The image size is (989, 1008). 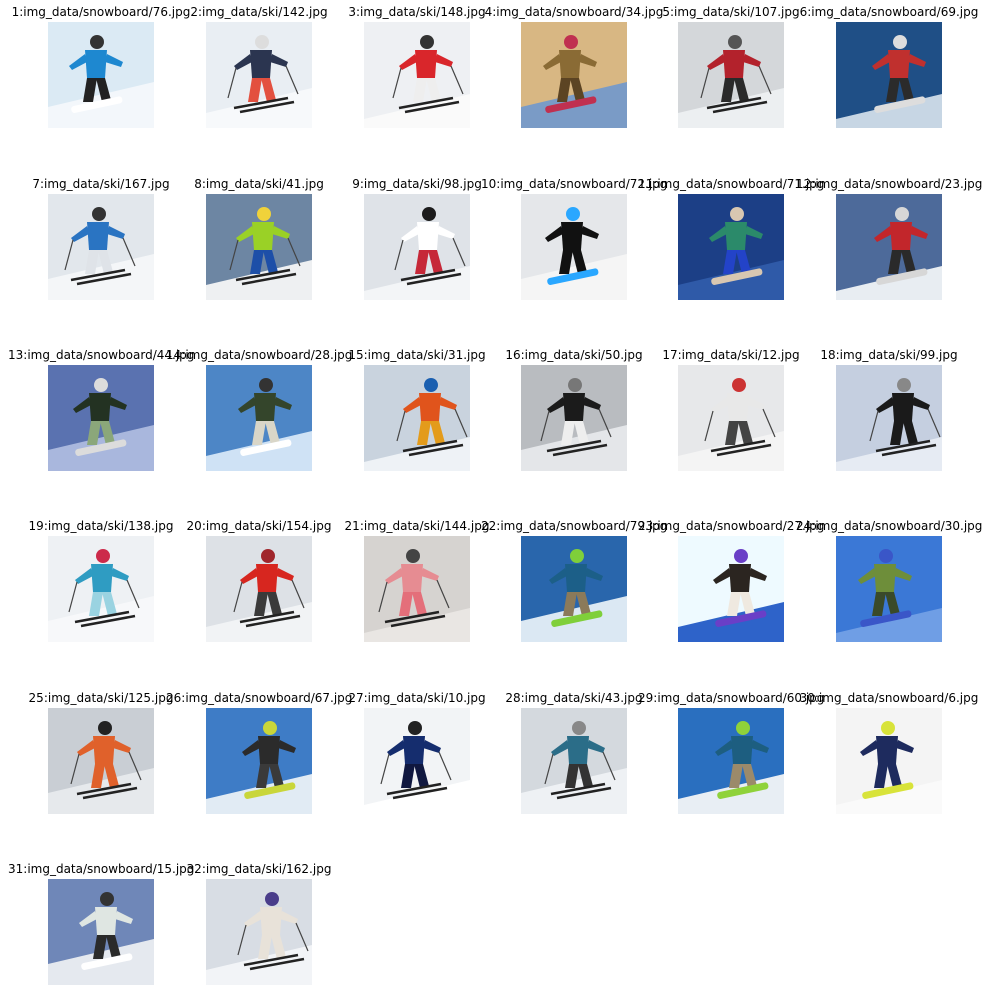 What do you see at coordinates (889, 184) in the screenshot?
I see `image-caption: 12:img_data/snowboard/23.jpg` at bounding box center [889, 184].